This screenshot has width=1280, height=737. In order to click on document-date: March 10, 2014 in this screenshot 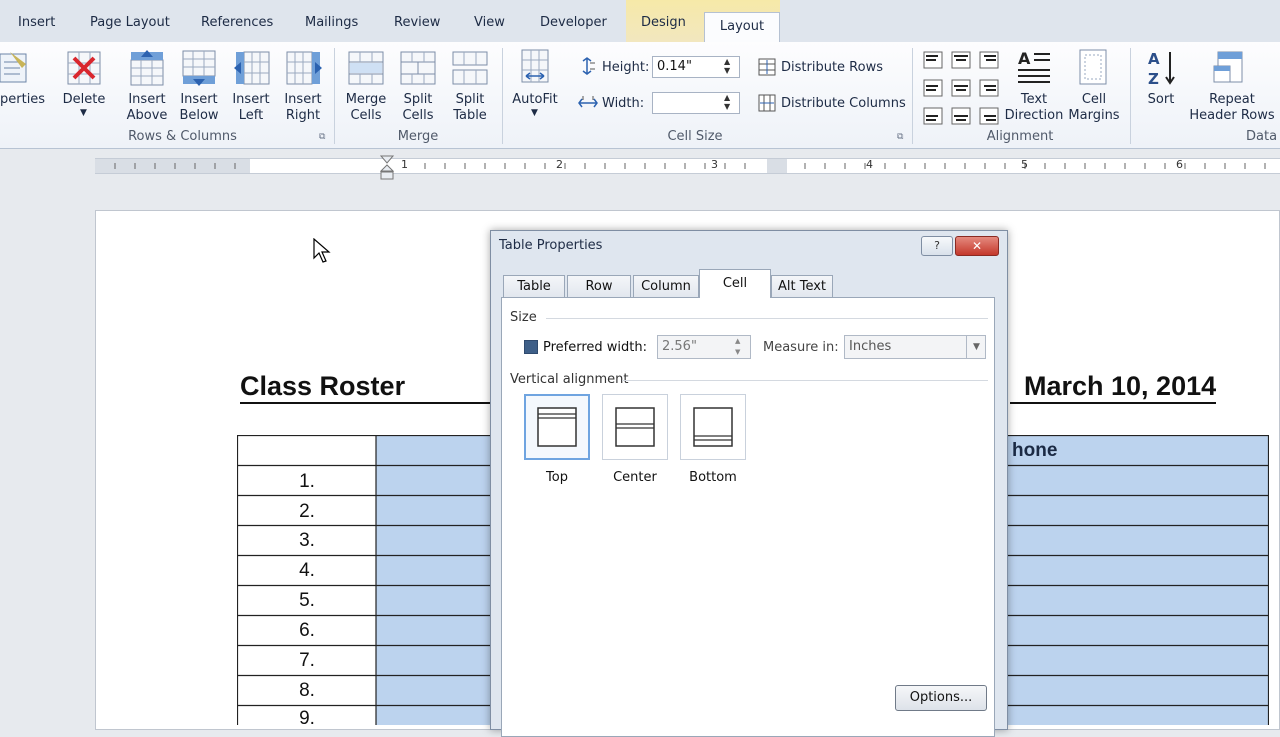, I will do `click(1113, 387)`.